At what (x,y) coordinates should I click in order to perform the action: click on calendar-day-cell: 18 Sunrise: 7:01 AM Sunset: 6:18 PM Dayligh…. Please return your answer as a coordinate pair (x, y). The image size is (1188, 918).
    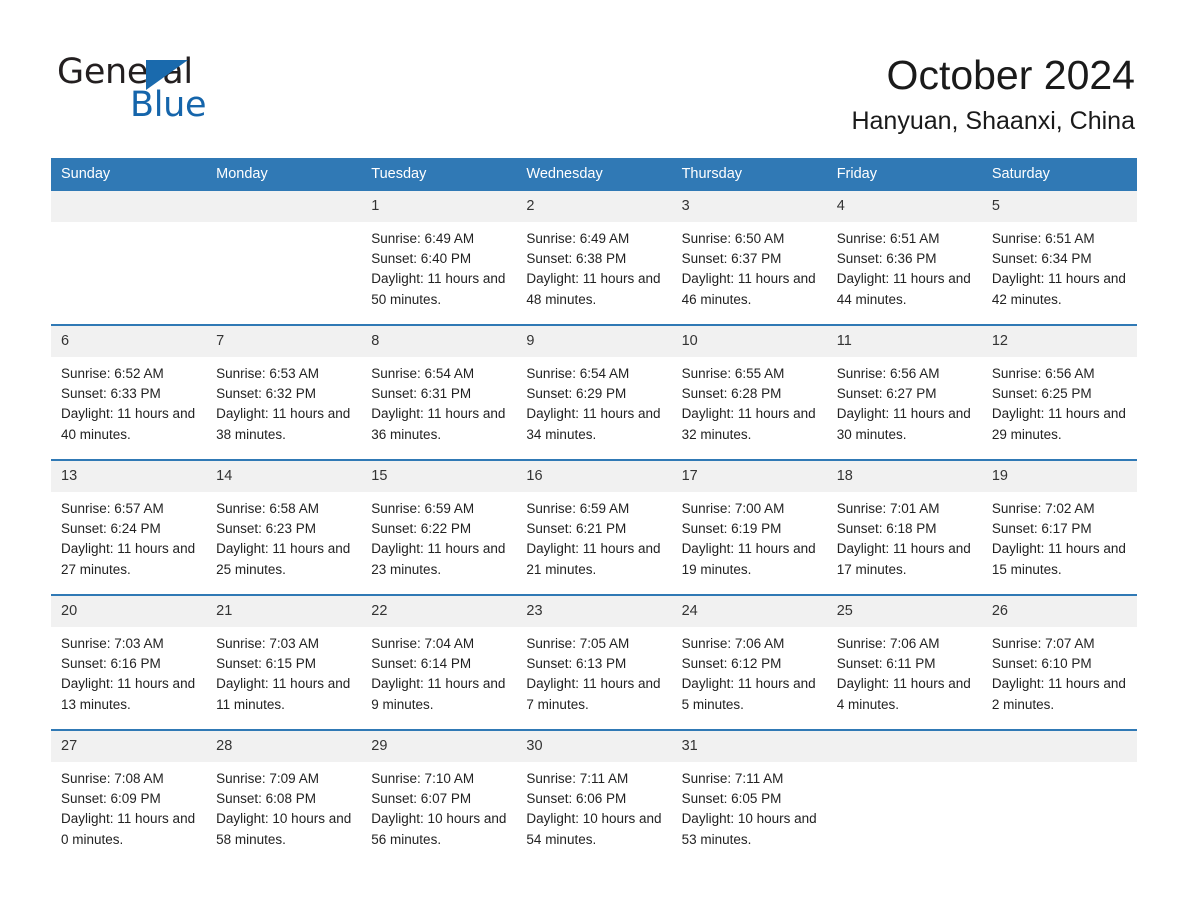
    Looking at the image, I should click on (904, 527).